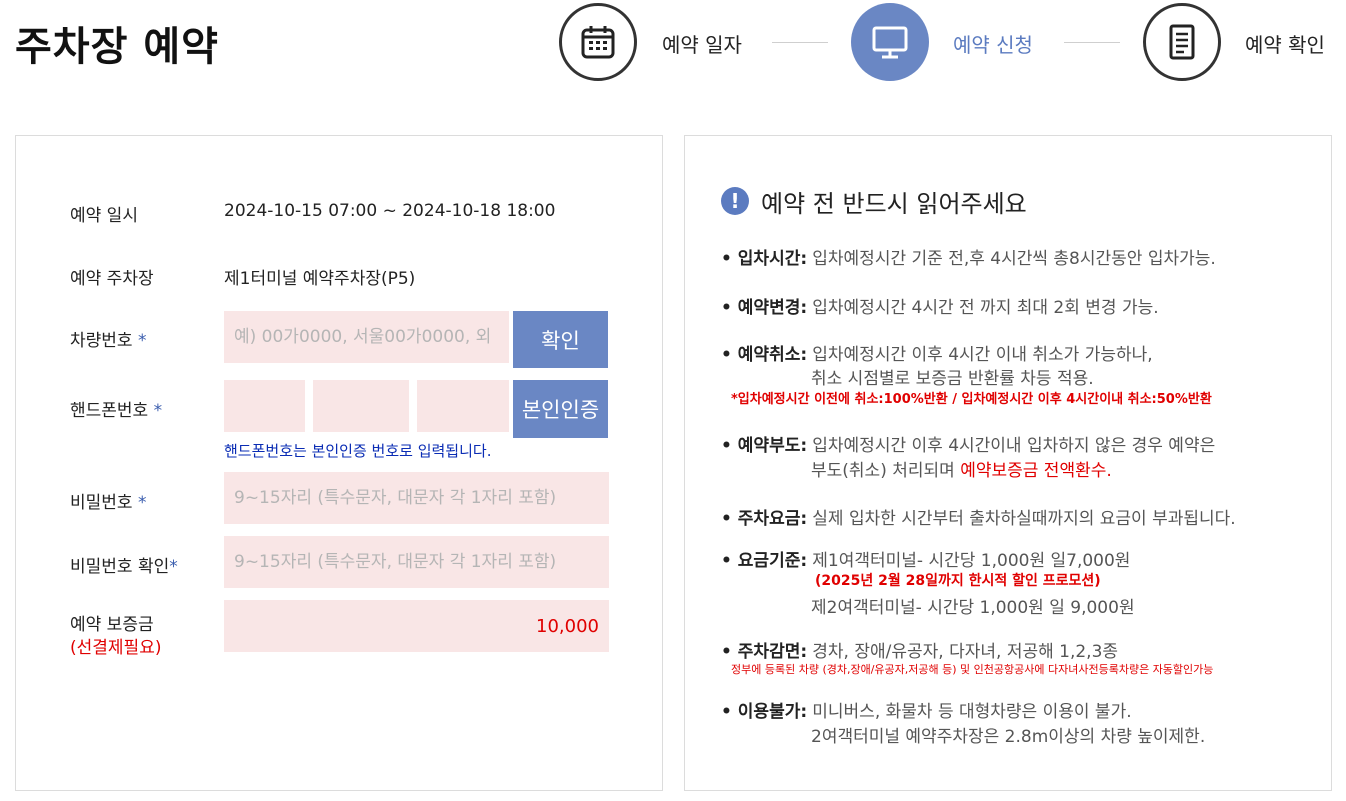  Describe the element at coordinates (112, 279) in the screenshot. I see `parking-lot-label: 예약 주차장` at that location.